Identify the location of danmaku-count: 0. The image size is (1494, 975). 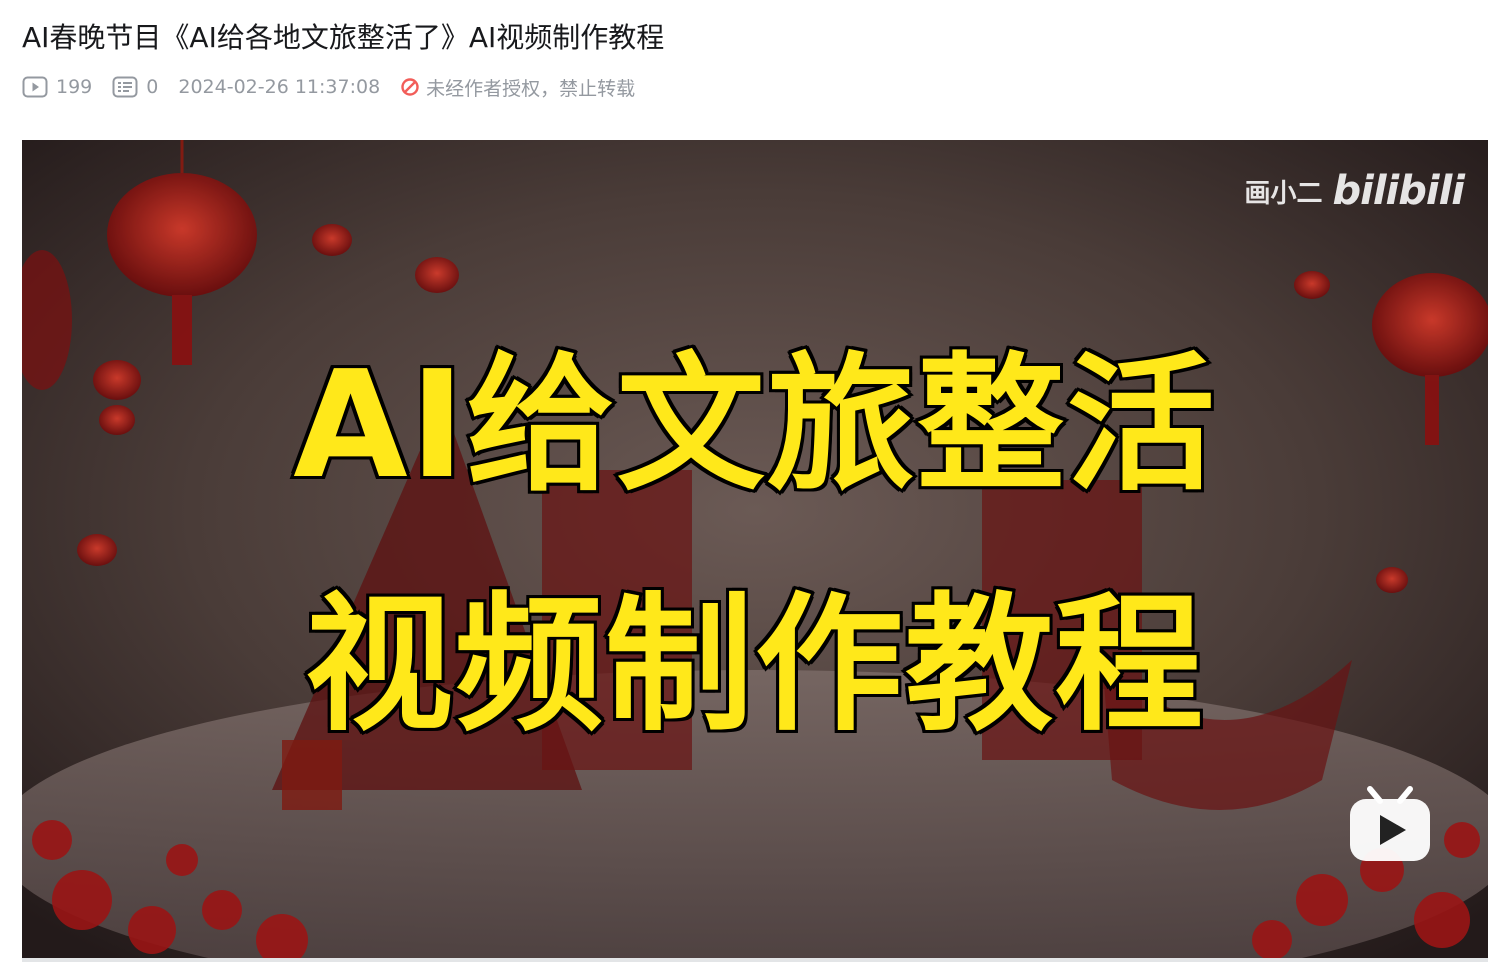
(135, 87).